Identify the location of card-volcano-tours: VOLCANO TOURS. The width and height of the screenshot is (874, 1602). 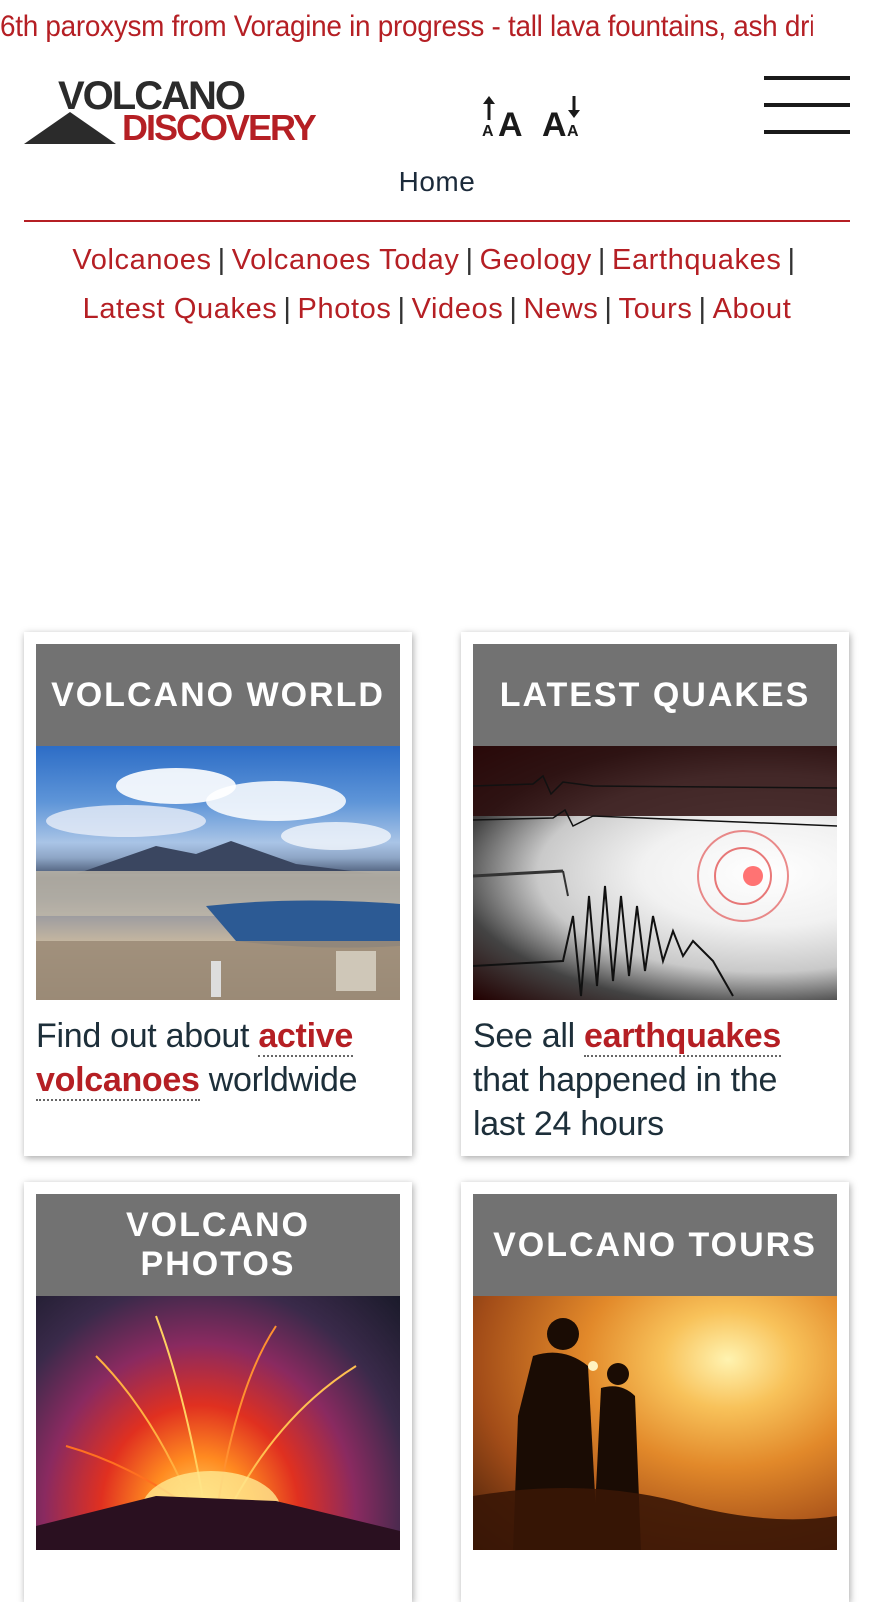
(655, 1392).